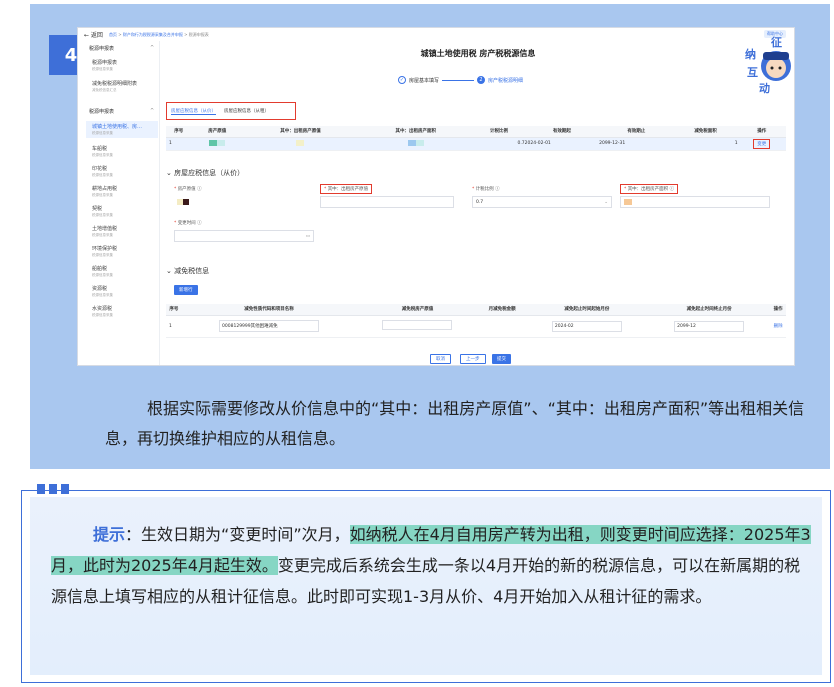 This screenshot has width=834, height=687. Describe the element at coordinates (102, 171) in the screenshot. I see `sidebar-item: 印花税 税源信息采集` at that location.